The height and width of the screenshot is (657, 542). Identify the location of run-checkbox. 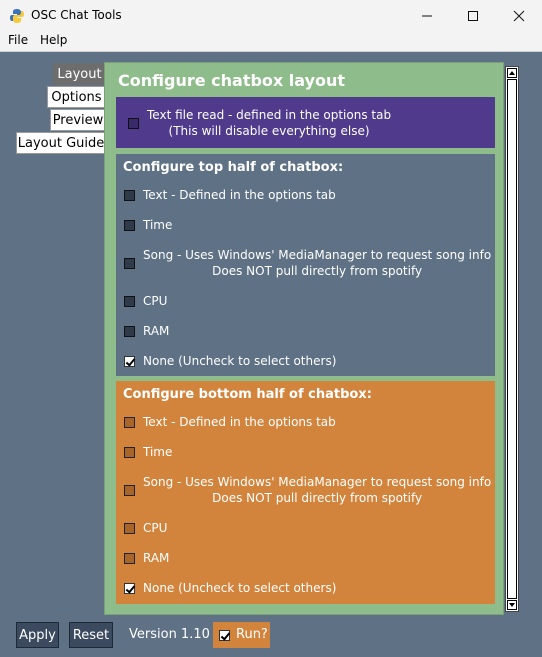
(224, 635).